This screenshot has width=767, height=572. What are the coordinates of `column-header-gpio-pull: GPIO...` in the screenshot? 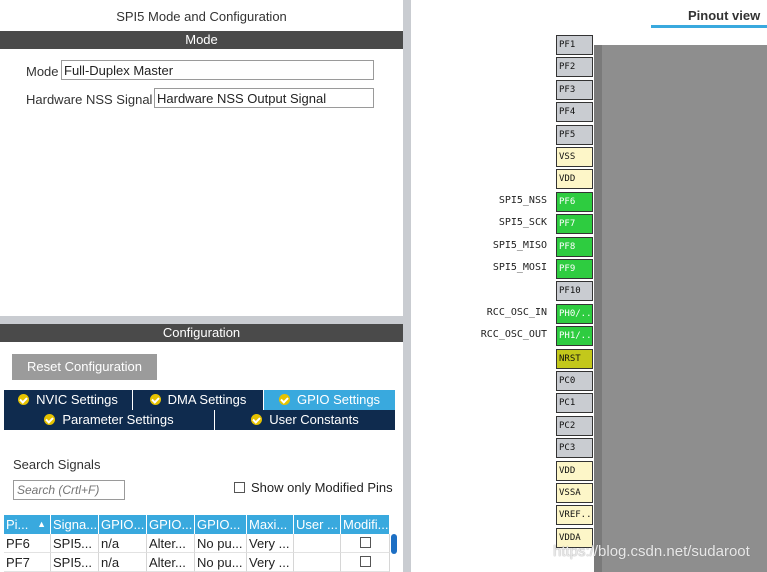 It's located at (221, 524).